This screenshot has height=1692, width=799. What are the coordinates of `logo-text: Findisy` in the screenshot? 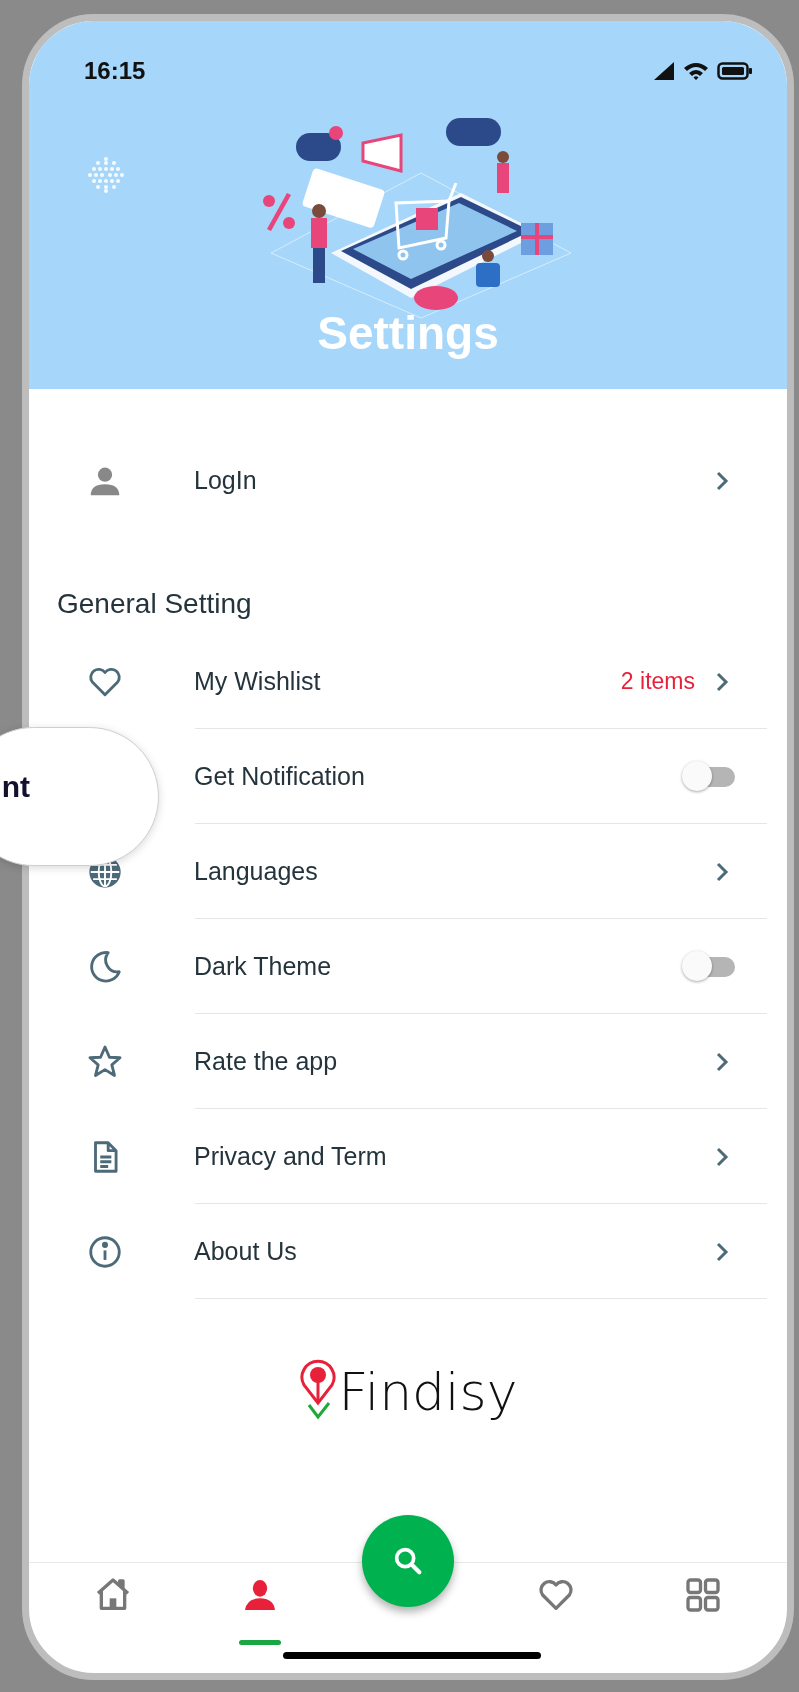 It's located at (428, 1392).